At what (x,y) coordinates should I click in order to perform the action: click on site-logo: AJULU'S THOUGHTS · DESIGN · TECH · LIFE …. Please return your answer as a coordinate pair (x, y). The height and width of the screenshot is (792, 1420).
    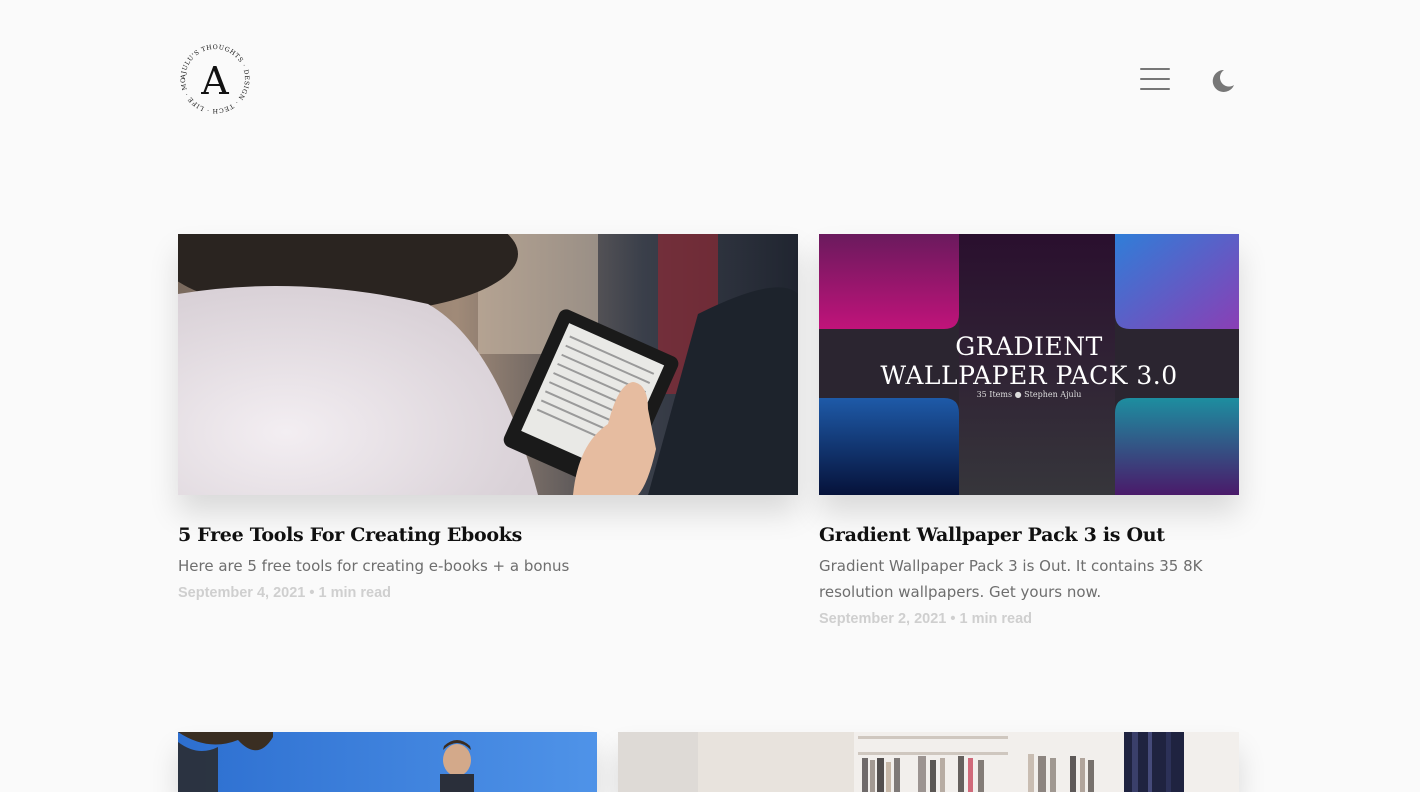
    Looking at the image, I should click on (215, 79).